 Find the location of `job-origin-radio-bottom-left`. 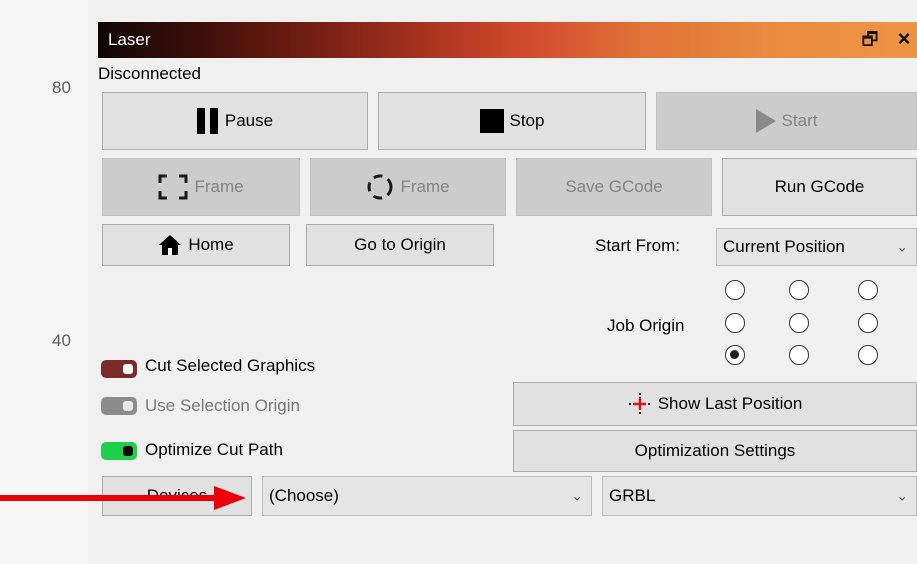

job-origin-radio-bottom-left is located at coordinates (735, 355).